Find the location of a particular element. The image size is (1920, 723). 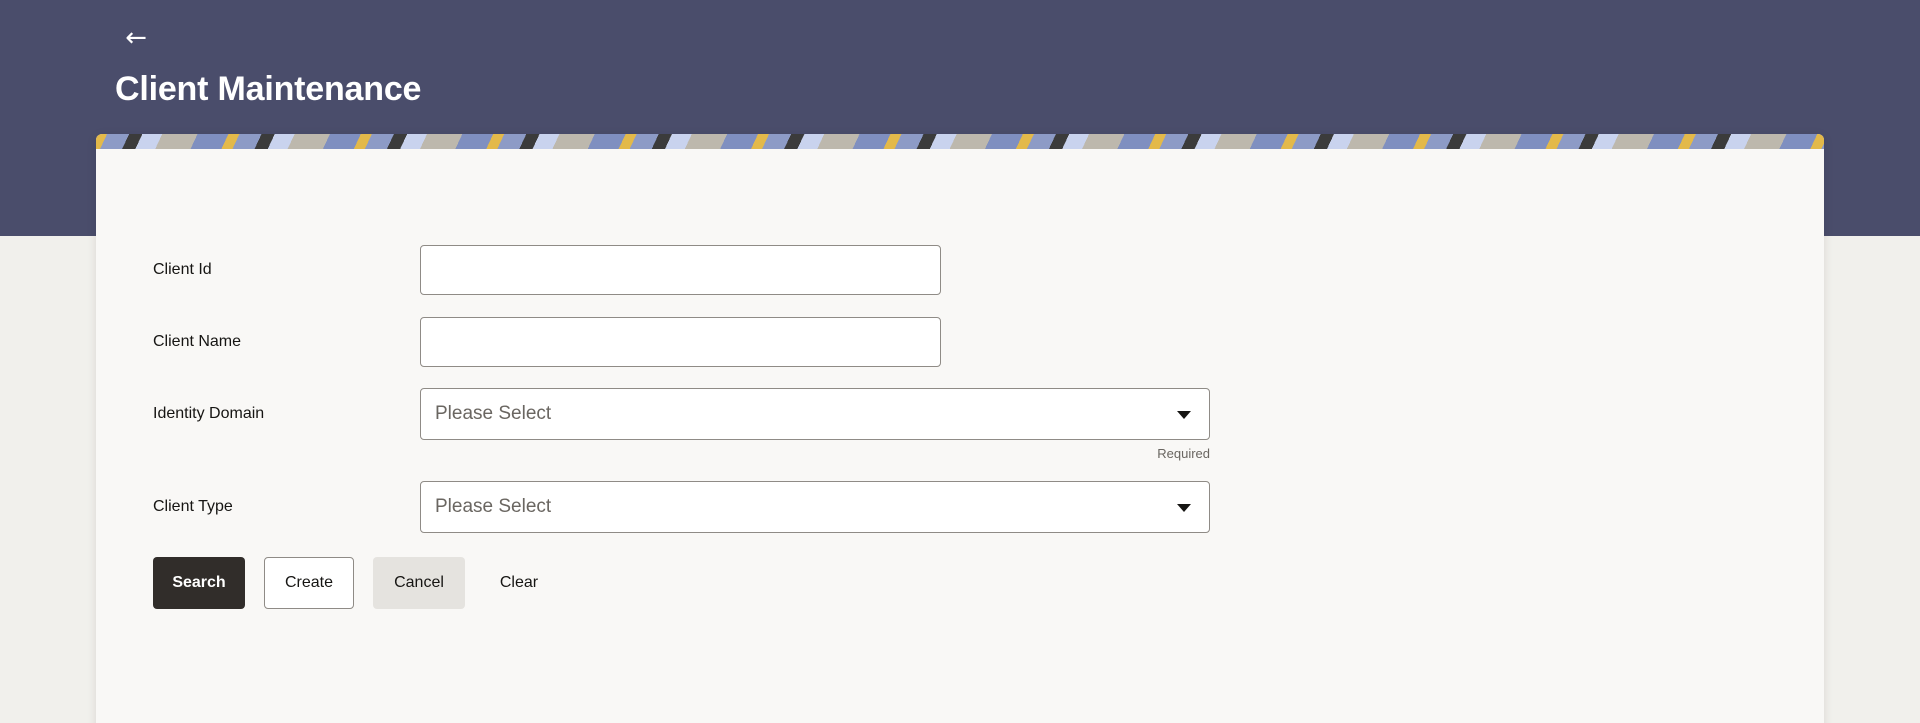

client-type-row: Client Type Please Select is located at coordinates (681, 507).